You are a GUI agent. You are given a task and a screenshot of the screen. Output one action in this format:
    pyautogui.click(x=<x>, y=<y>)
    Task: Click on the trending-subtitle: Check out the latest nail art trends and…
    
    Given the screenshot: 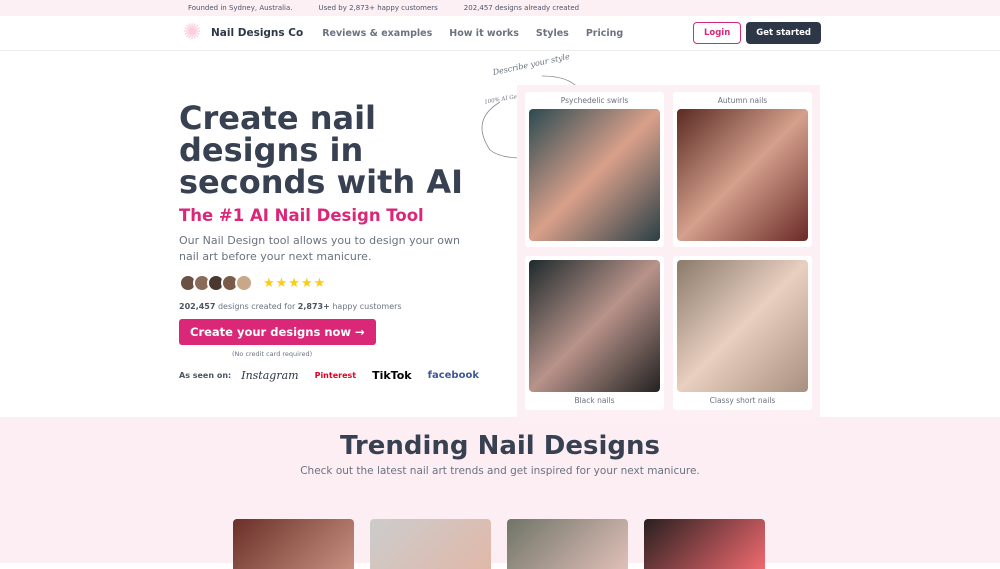 What is the action you would take?
    pyautogui.click(x=500, y=471)
    